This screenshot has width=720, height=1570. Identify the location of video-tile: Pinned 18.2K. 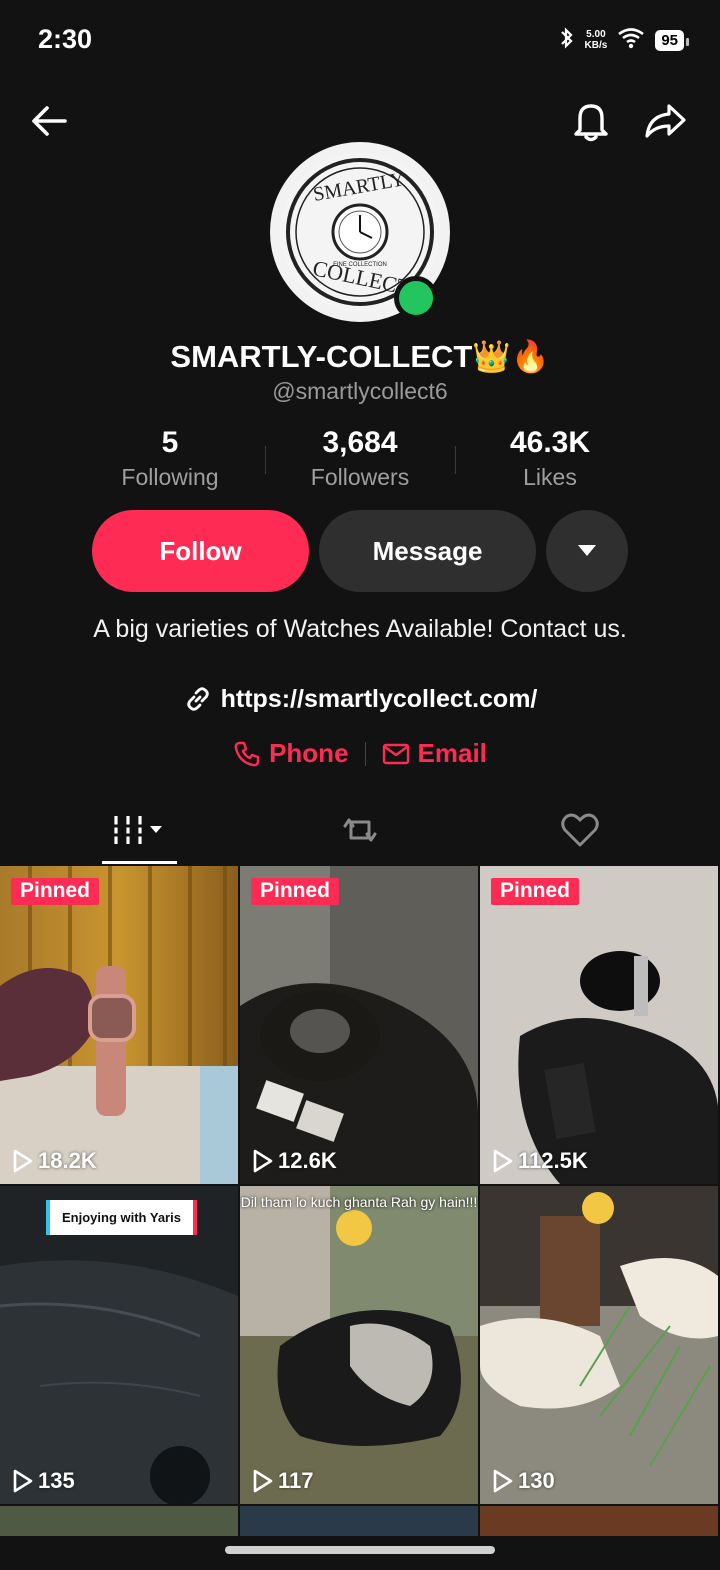
(119, 1025).